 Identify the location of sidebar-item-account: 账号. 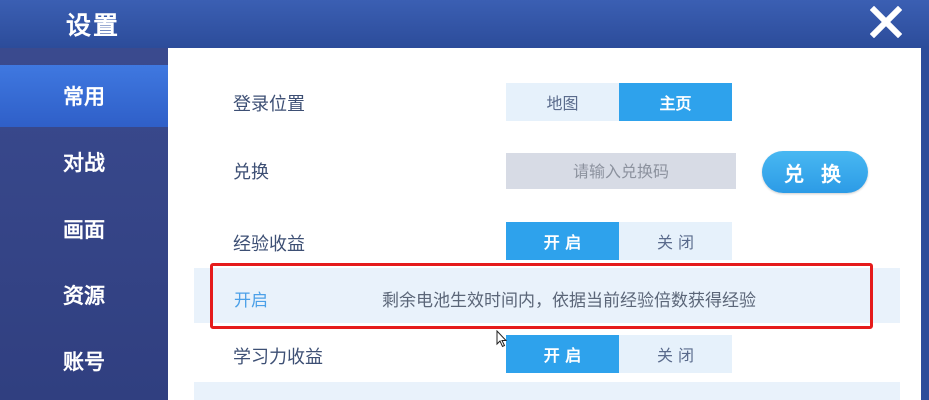
(84, 361).